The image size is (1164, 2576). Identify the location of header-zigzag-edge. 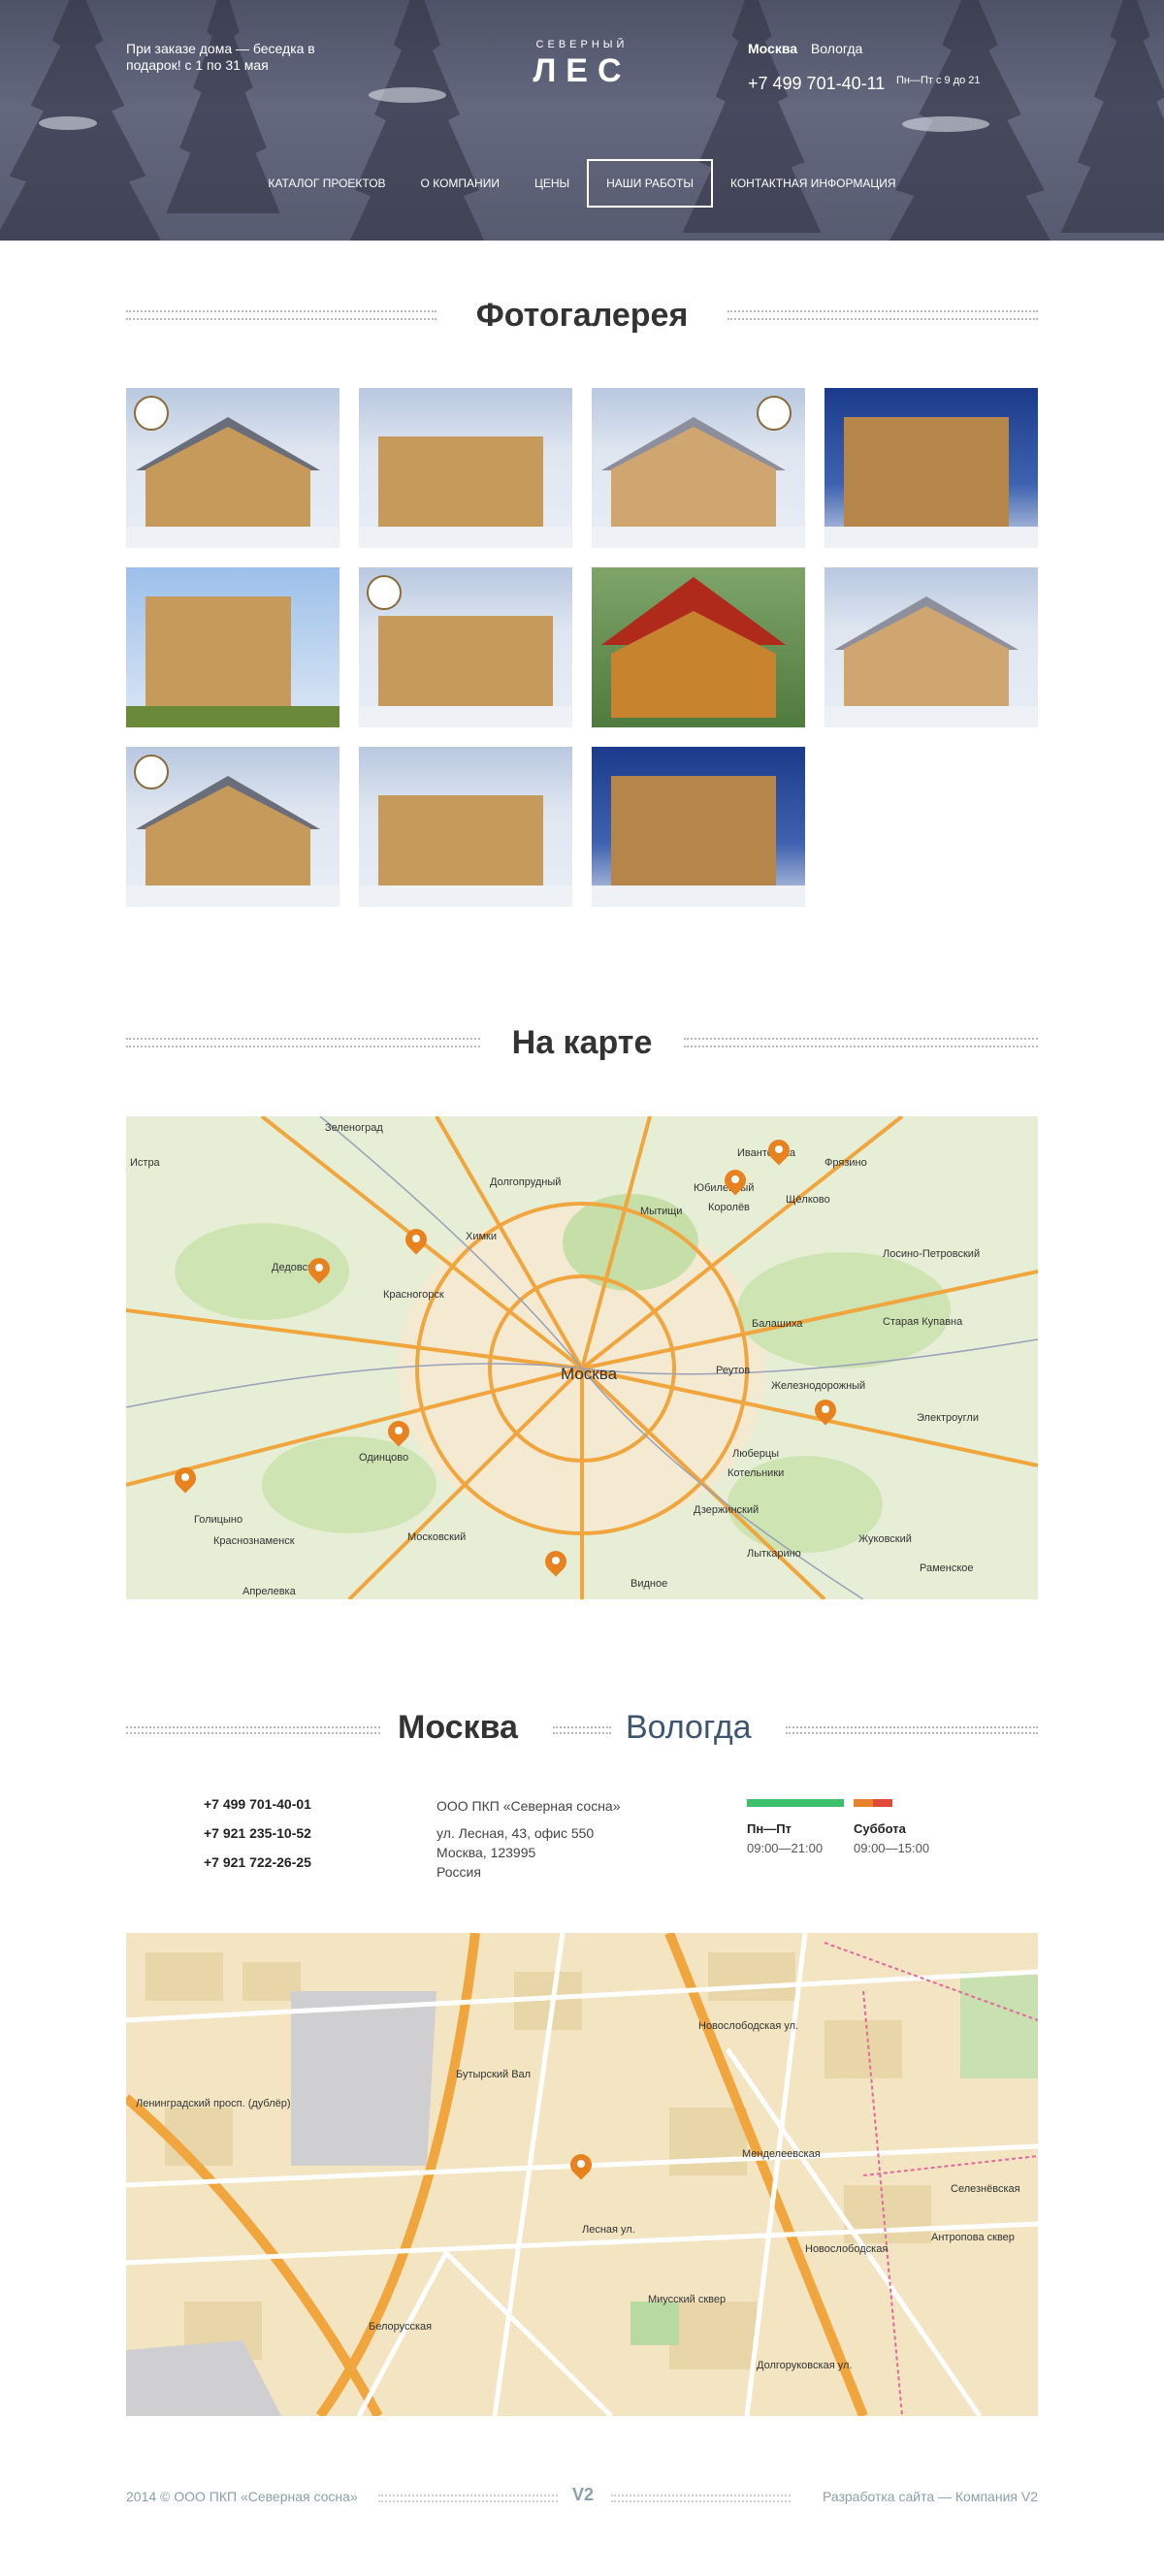
(582, 237).